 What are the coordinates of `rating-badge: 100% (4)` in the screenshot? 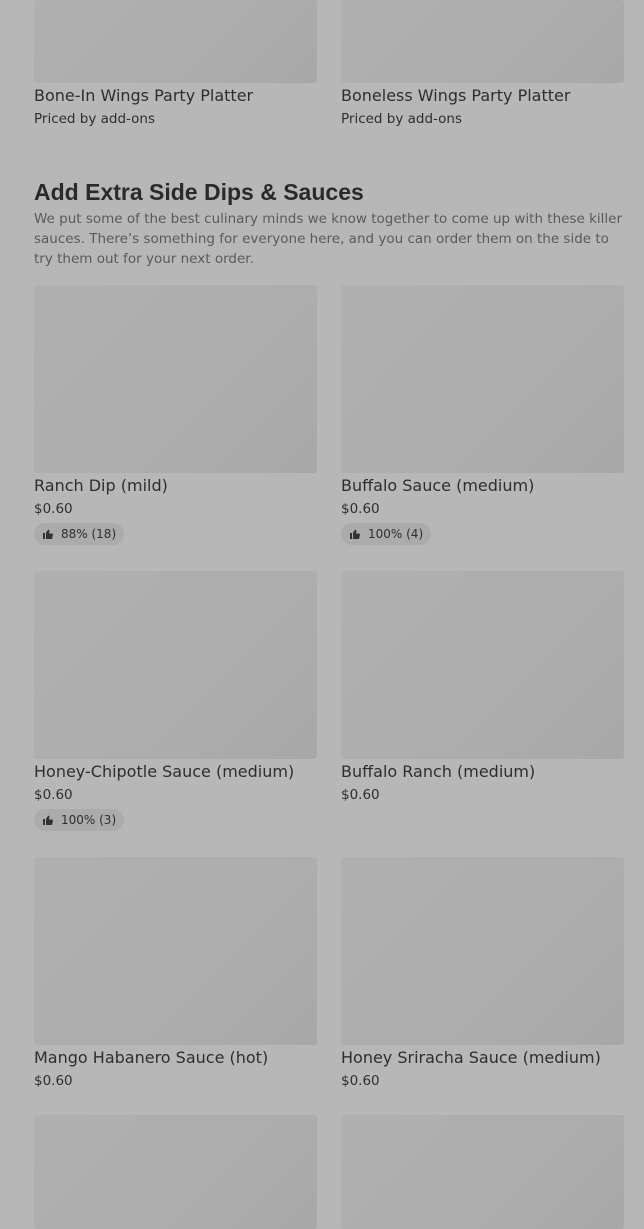 It's located at (386, 534).